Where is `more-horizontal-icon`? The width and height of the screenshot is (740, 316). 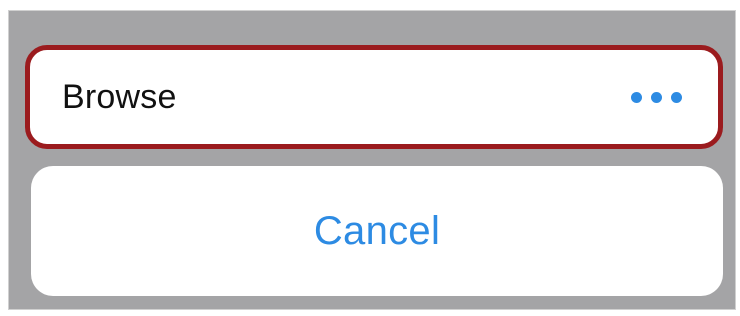 more-horizontal-icon is located at coordinates (656, 97).